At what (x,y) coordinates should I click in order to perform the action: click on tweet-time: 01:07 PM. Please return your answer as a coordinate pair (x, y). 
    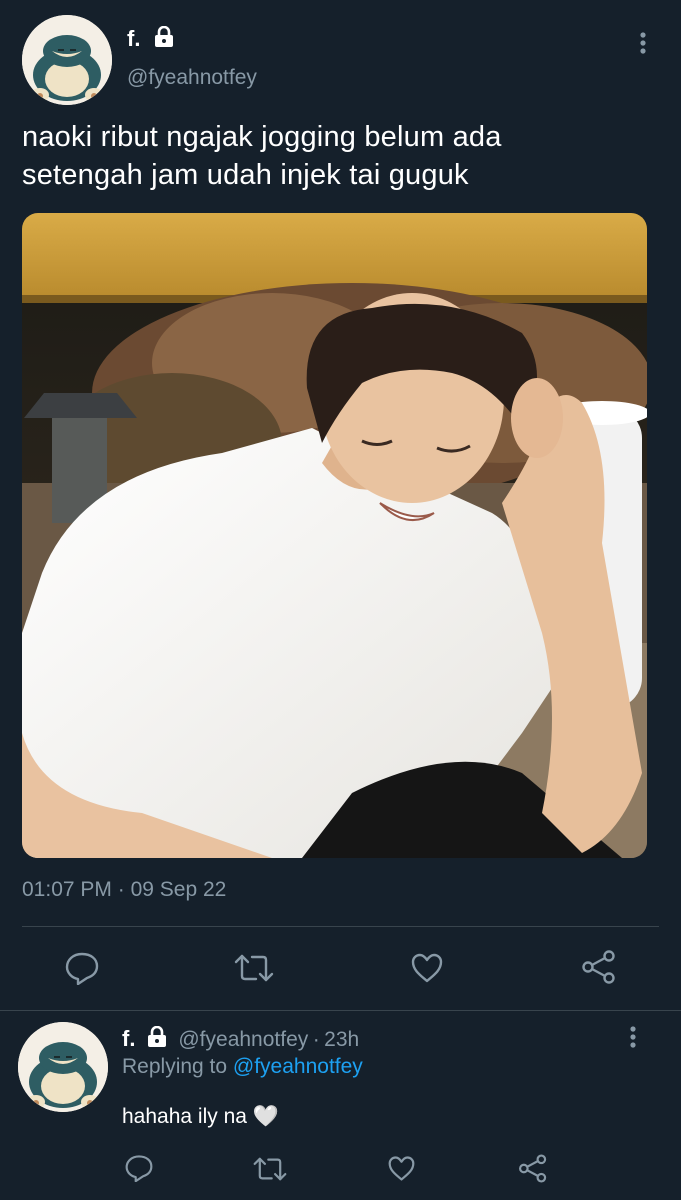
    Looking at the image, I should click on (67, 889).